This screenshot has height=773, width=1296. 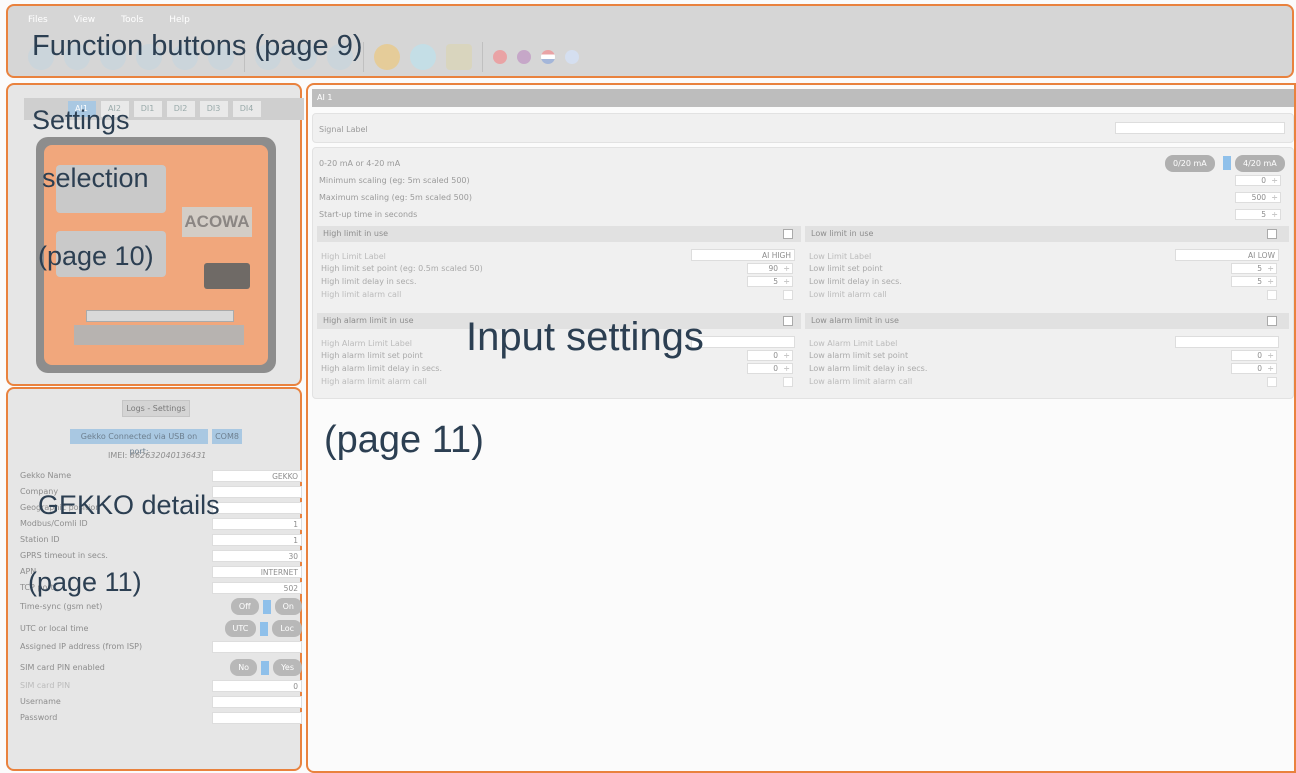 What do you see at coordinates (1200, 128) in the screenshot?
I see `signal-label-input` at bounding box center [1200, 128].